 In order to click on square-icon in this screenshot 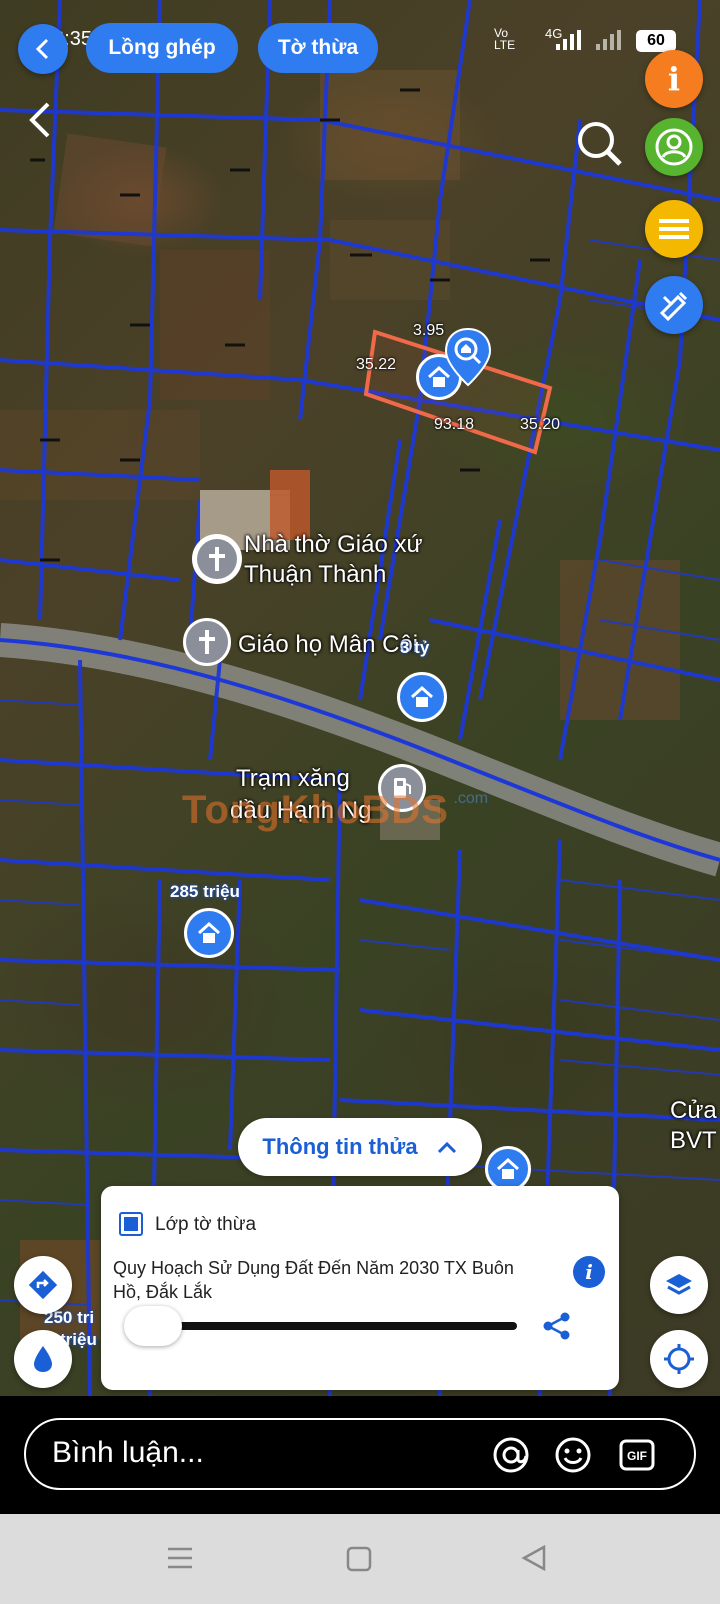, I will do `click(359, 1559)`.